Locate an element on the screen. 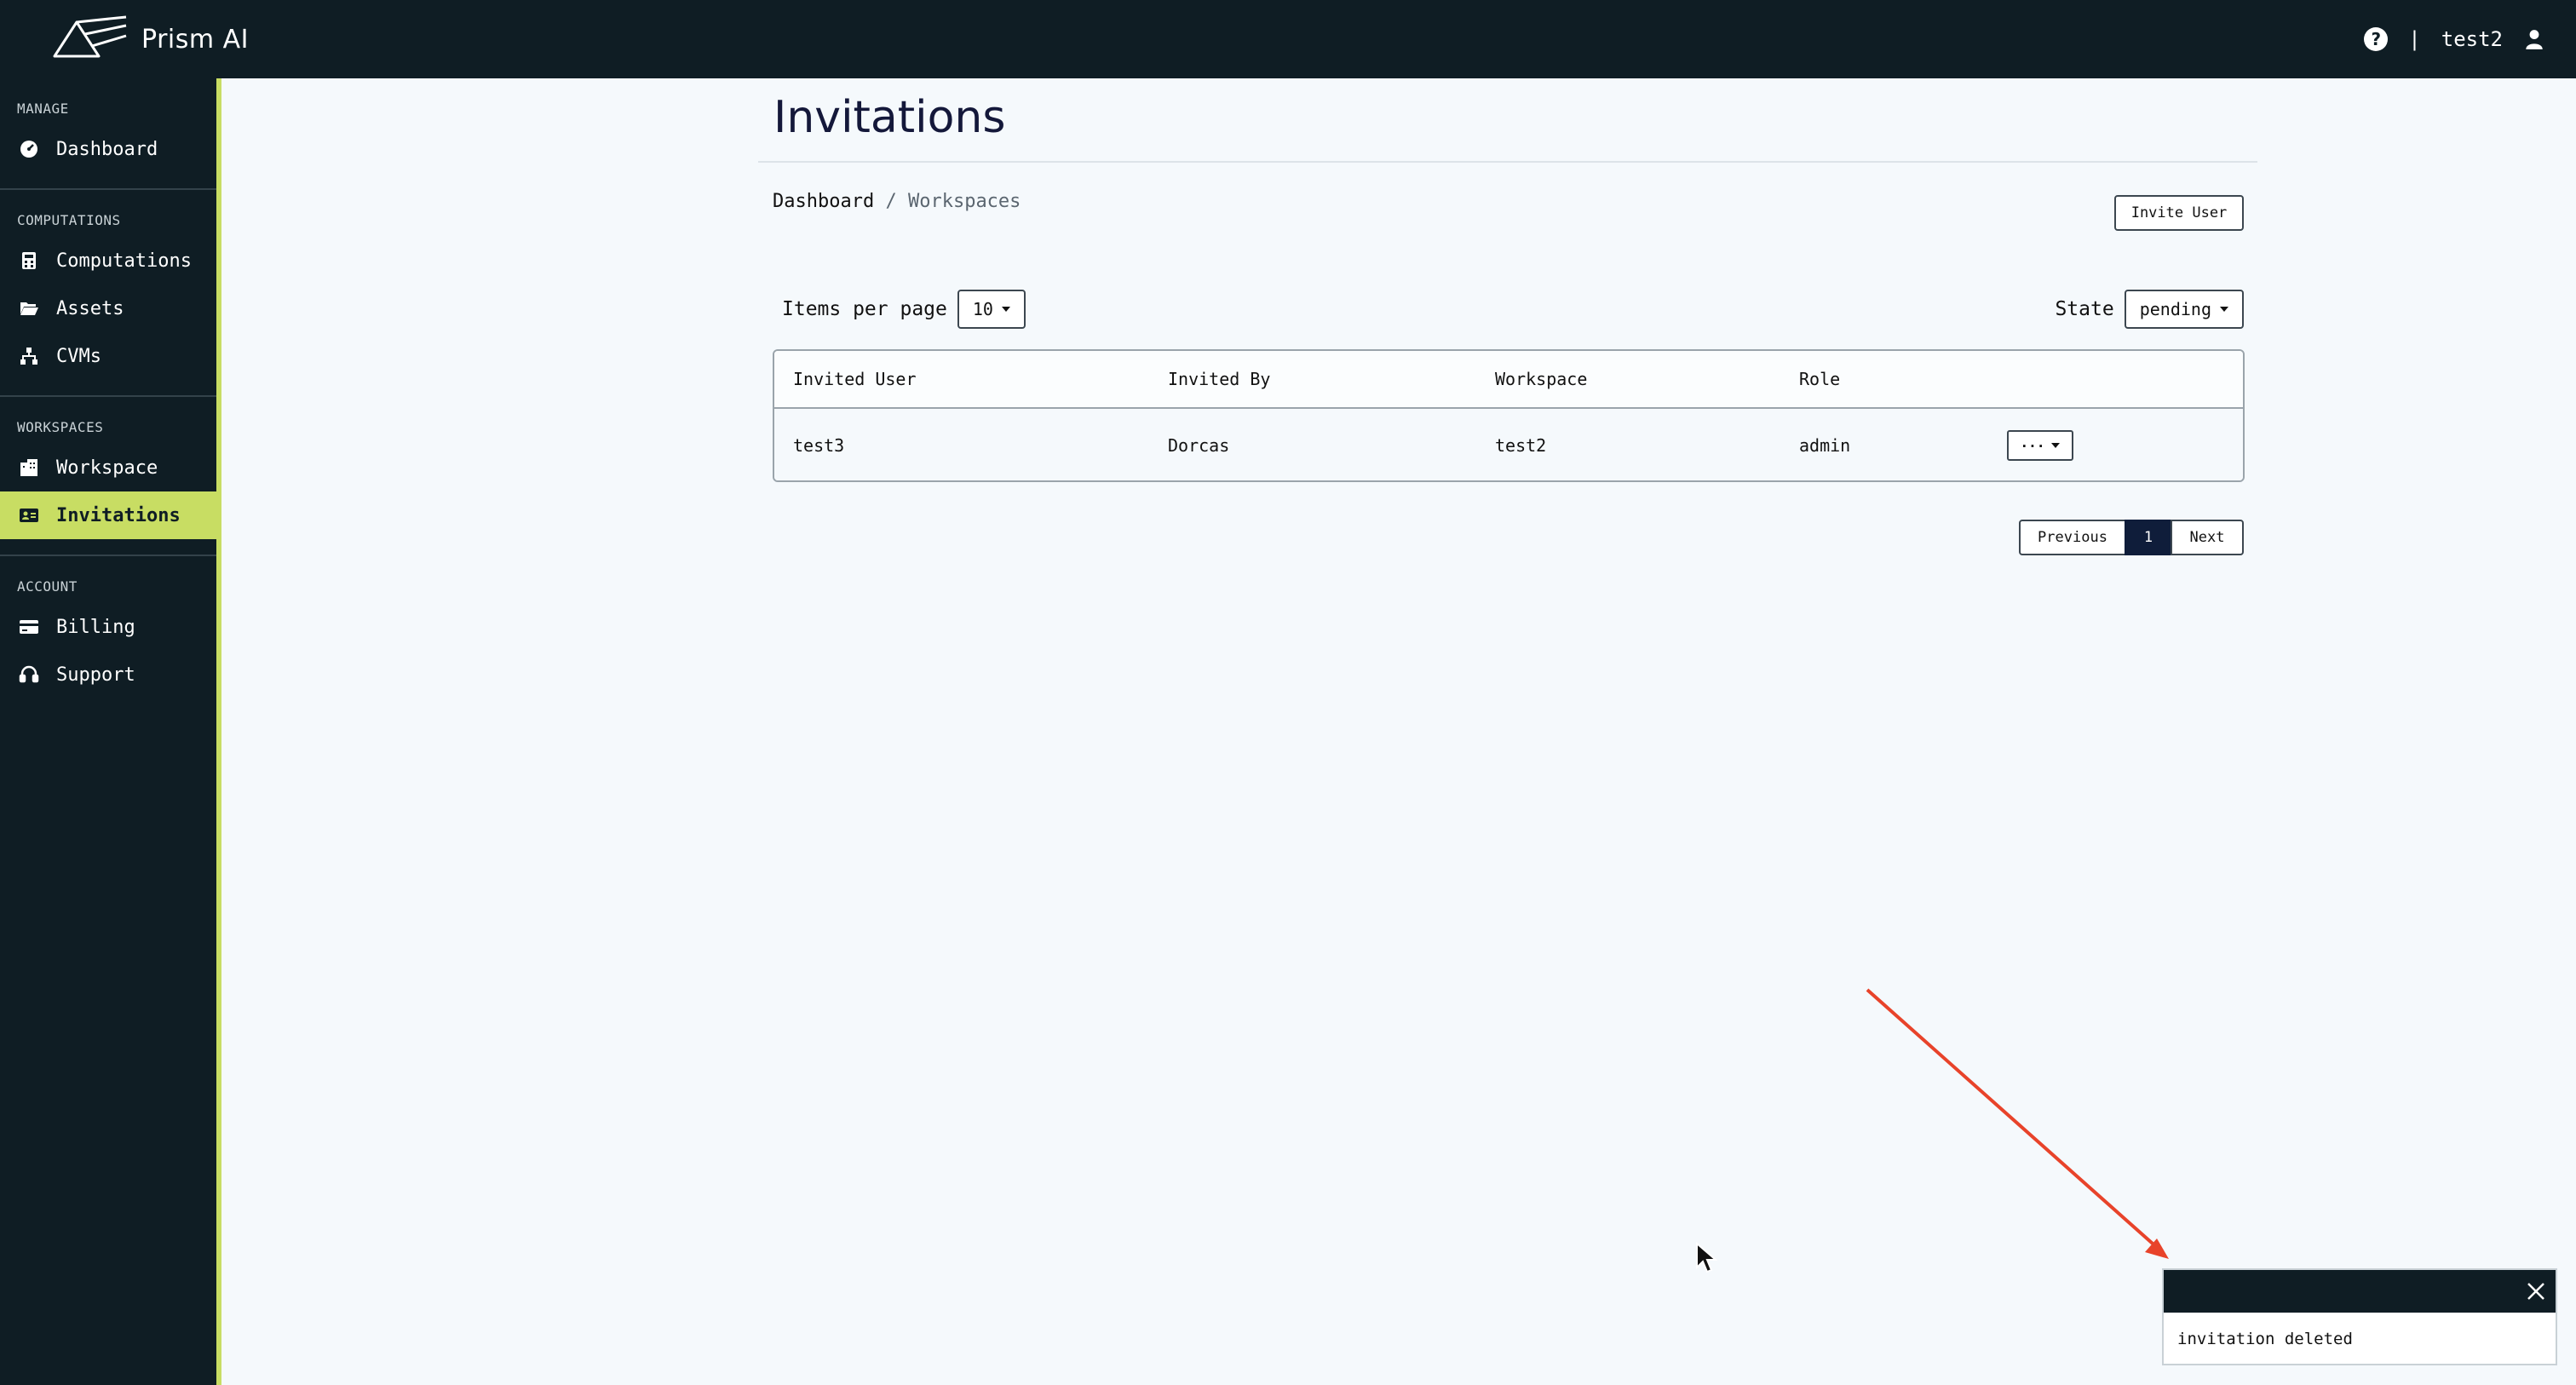  sidebar-item-computations: Computations is located at coordinates (108, 260).